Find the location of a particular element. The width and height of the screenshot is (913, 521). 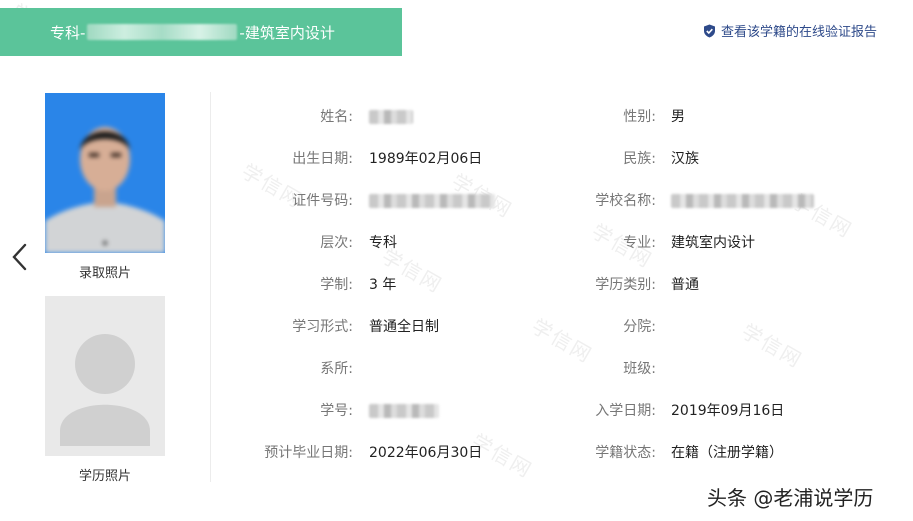

chevron-left-icon is located at coordinates (20, 257).